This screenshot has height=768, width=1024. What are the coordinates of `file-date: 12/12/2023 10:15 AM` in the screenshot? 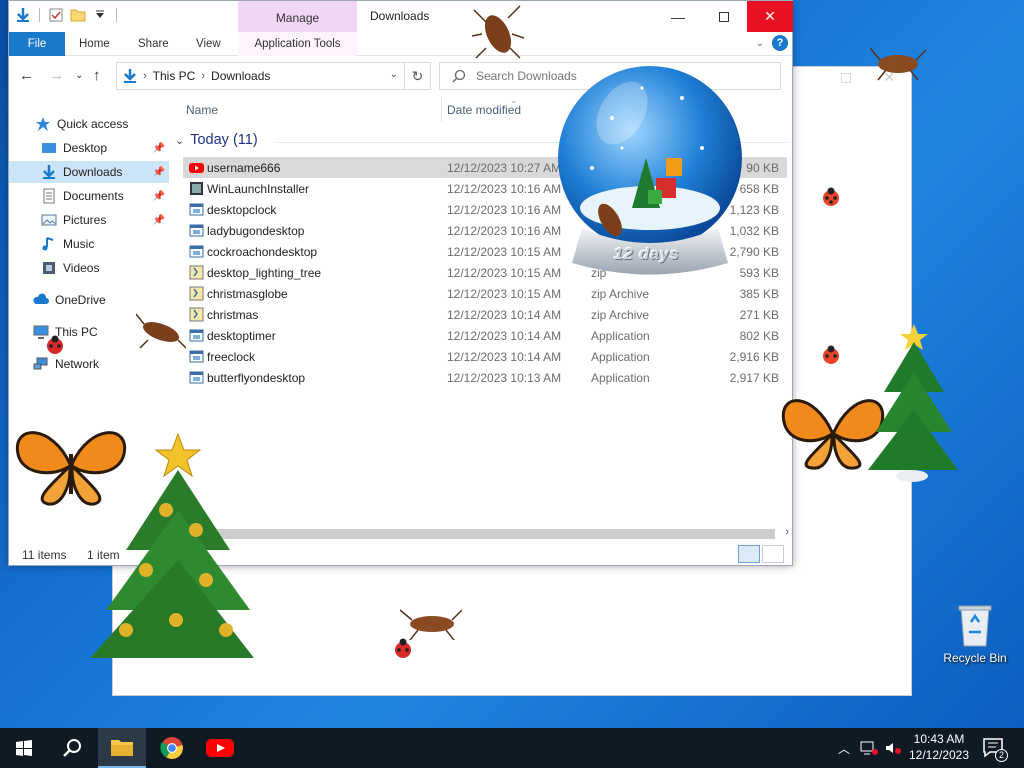 It's located at (504, 252).